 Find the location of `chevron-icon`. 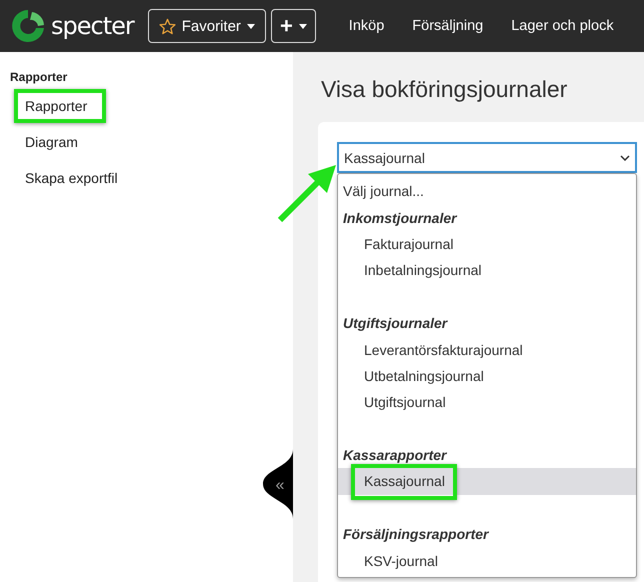

chevron-icon is located at coordinates (625, 157).